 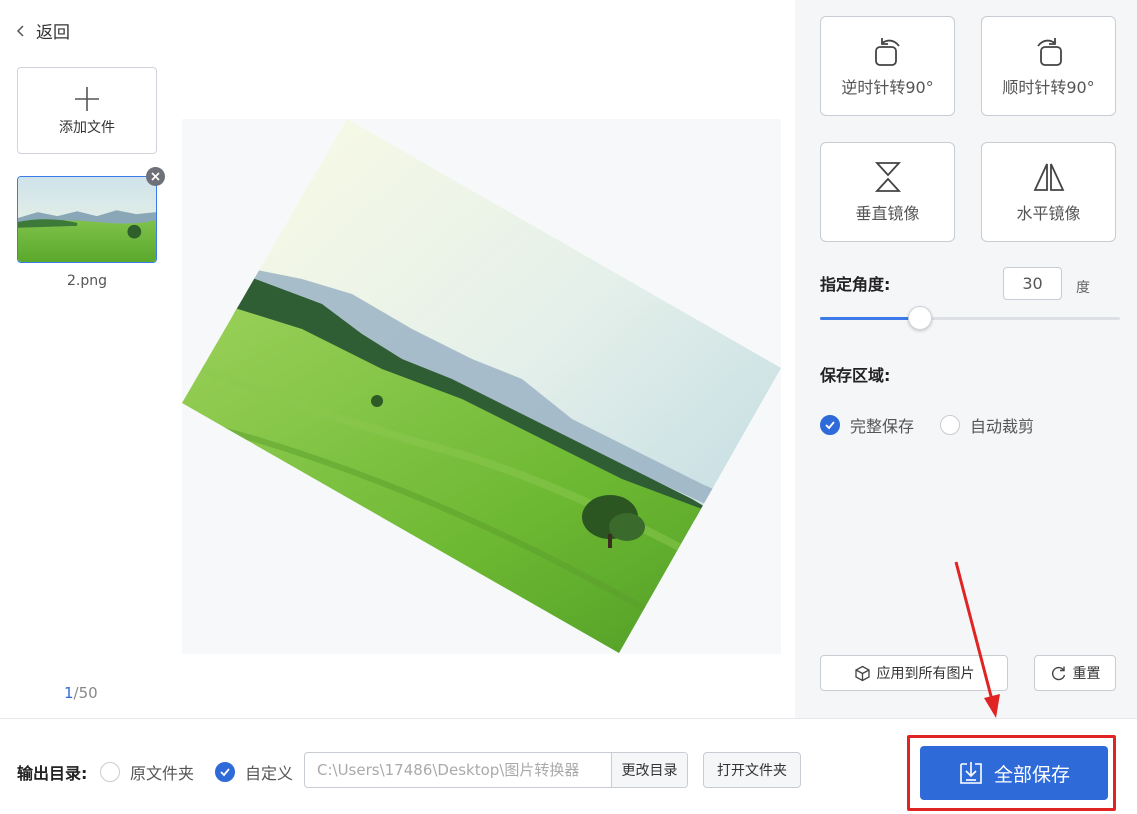 I want to click on file-thumbnail, so click(x=87, y=219).